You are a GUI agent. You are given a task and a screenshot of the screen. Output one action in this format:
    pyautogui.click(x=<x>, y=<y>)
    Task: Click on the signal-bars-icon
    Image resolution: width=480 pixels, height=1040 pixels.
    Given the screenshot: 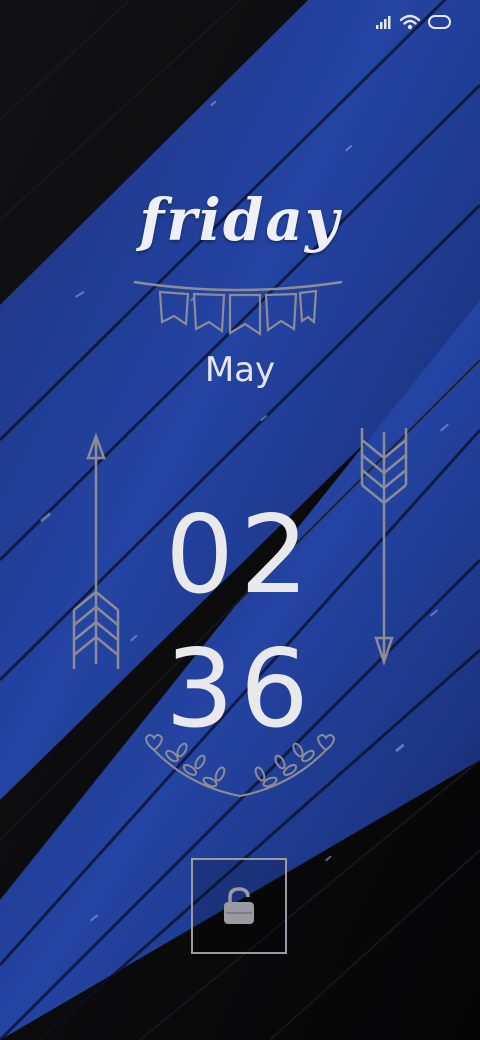 What is the action you would take?
    pyautogui.click(x=383, y=22)
    